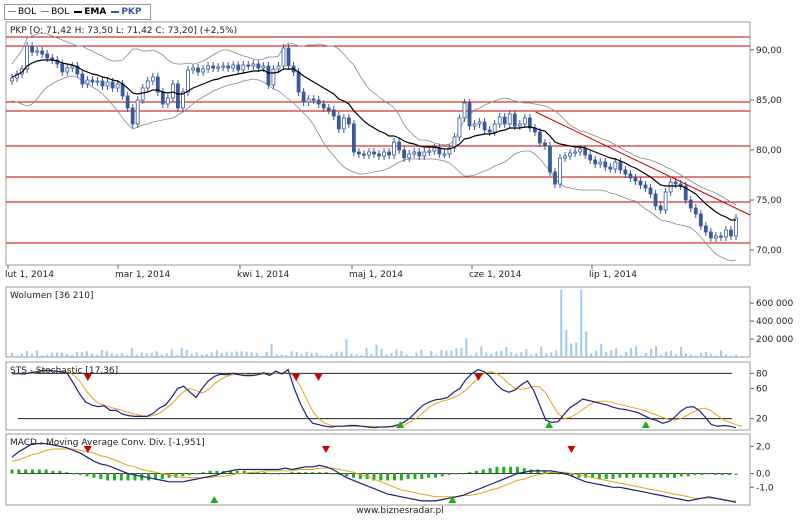  What do you see at coordinates (51, 296) in the screenshot?
I see `volume-panel-title: Wolumen [36 210]` at bounding box center [51, 296].